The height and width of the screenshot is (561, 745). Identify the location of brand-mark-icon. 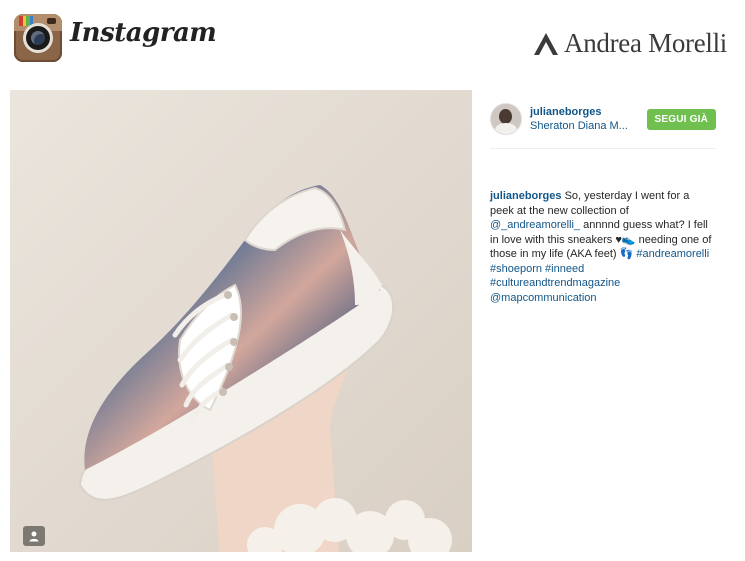
(546, 43).